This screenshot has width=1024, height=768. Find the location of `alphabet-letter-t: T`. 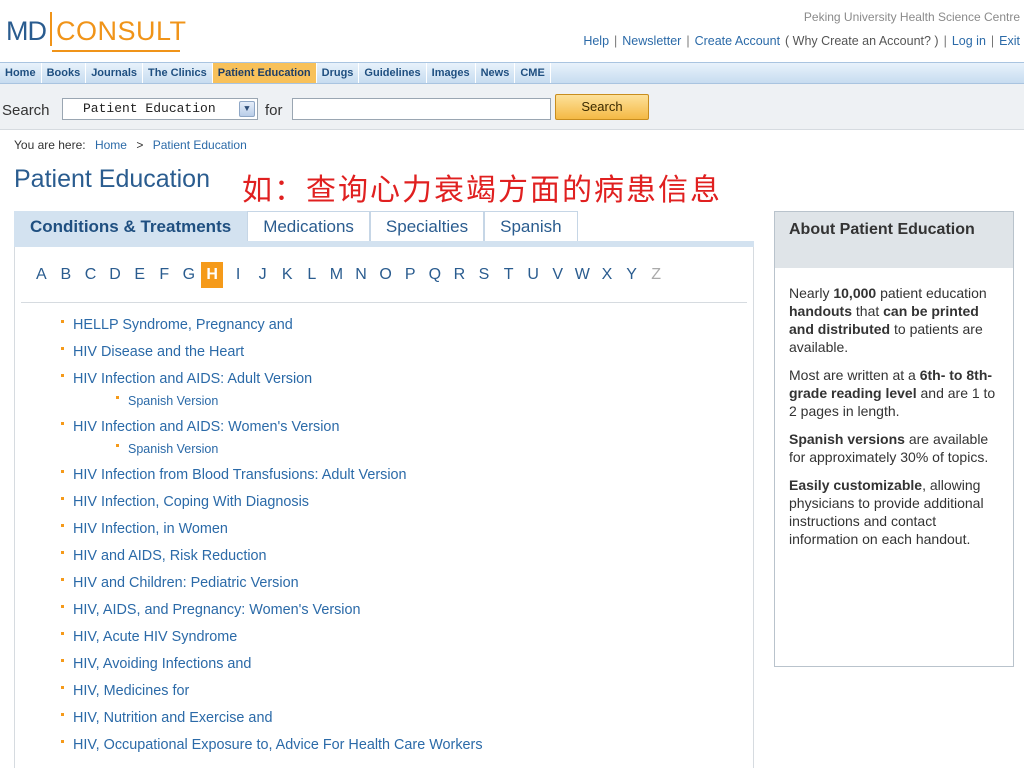

alphabet-letter-t: T is located at coordinates (508, 275).